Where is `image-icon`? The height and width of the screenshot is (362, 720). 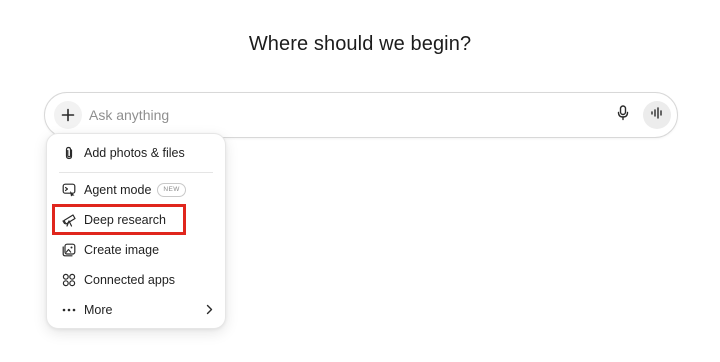
image-icon is located at coordinates (69, 250).